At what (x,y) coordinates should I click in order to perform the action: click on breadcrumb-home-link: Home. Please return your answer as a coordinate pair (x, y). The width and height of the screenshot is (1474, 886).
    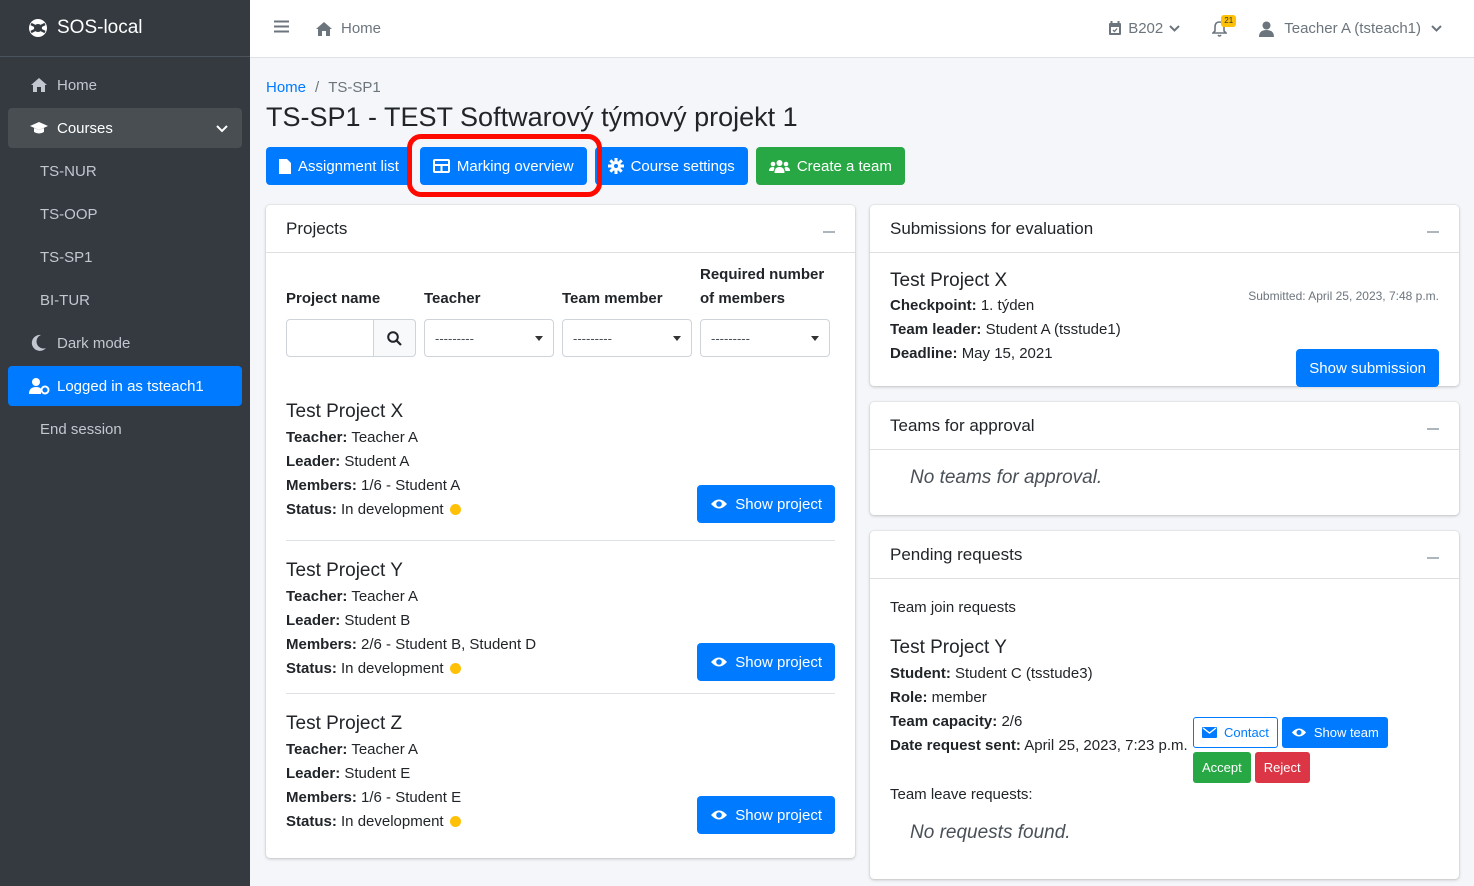
    Looking at the image, I should click on (286, 87).